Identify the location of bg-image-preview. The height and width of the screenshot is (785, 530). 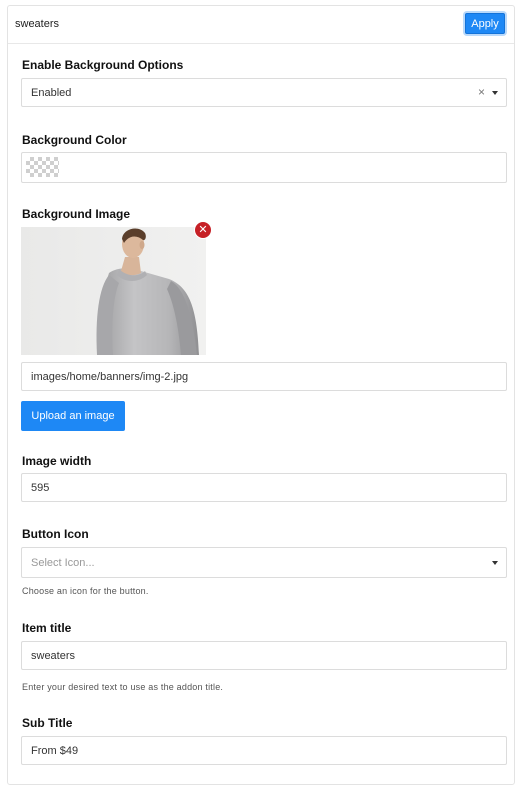
(113, 291).